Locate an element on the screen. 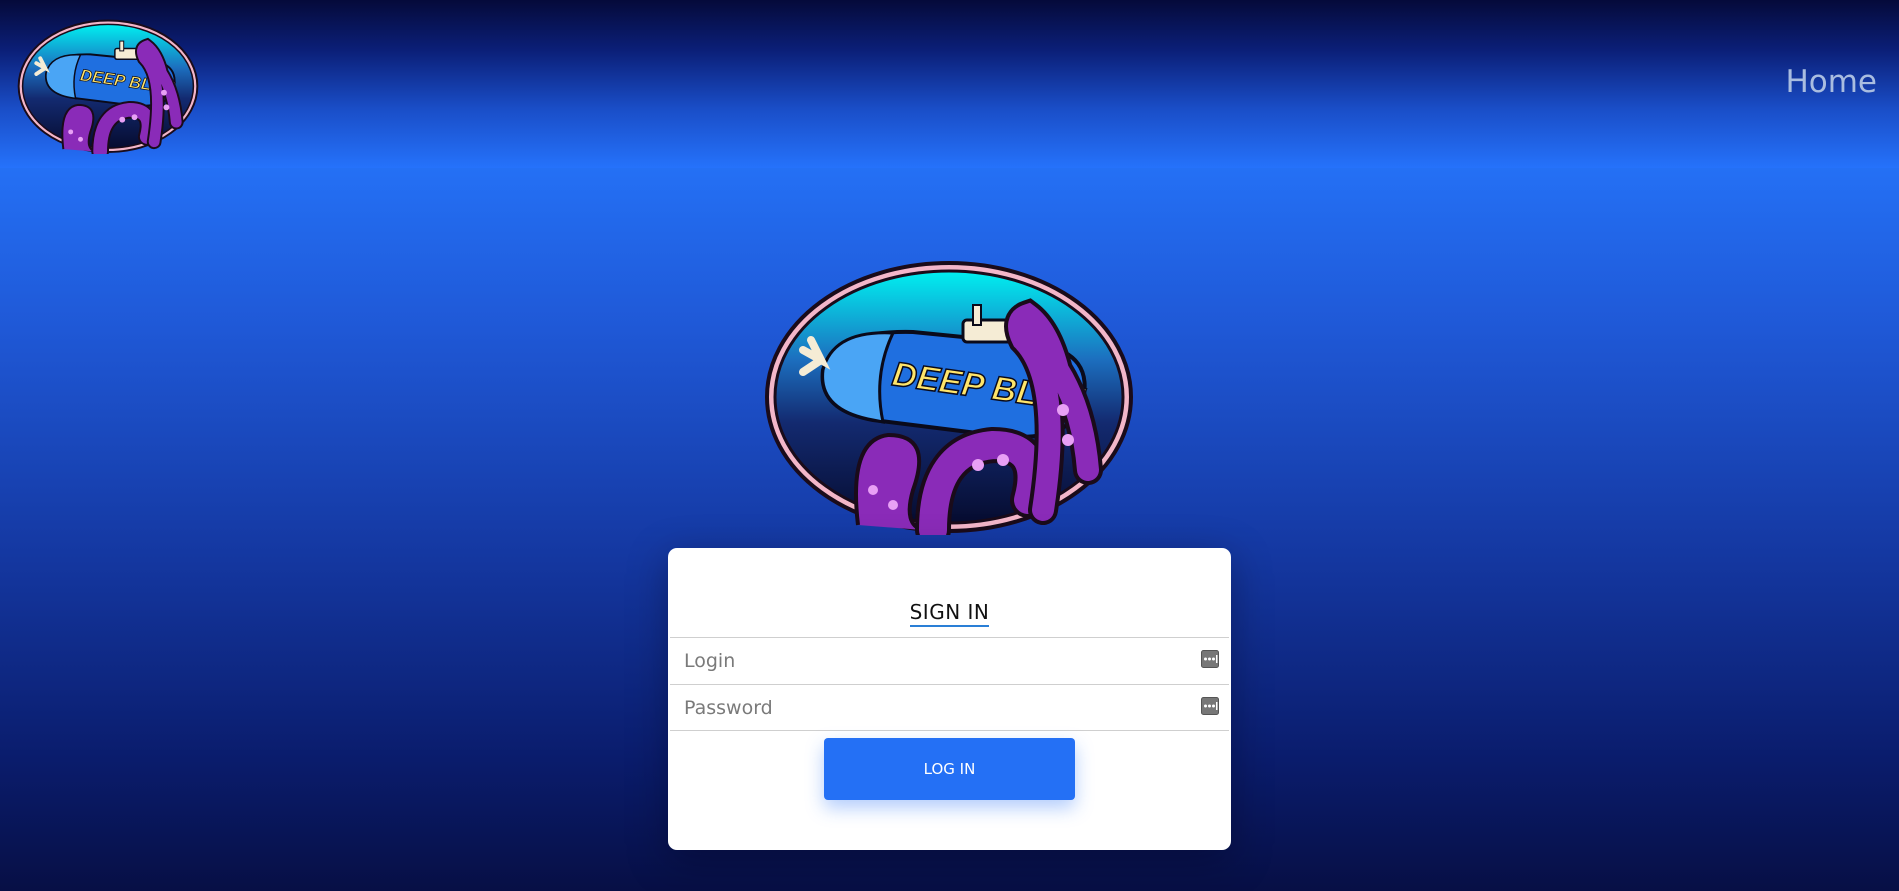 The width and height of the screenshot is (1899, 891). password-input is located at coordinates (949, 707).